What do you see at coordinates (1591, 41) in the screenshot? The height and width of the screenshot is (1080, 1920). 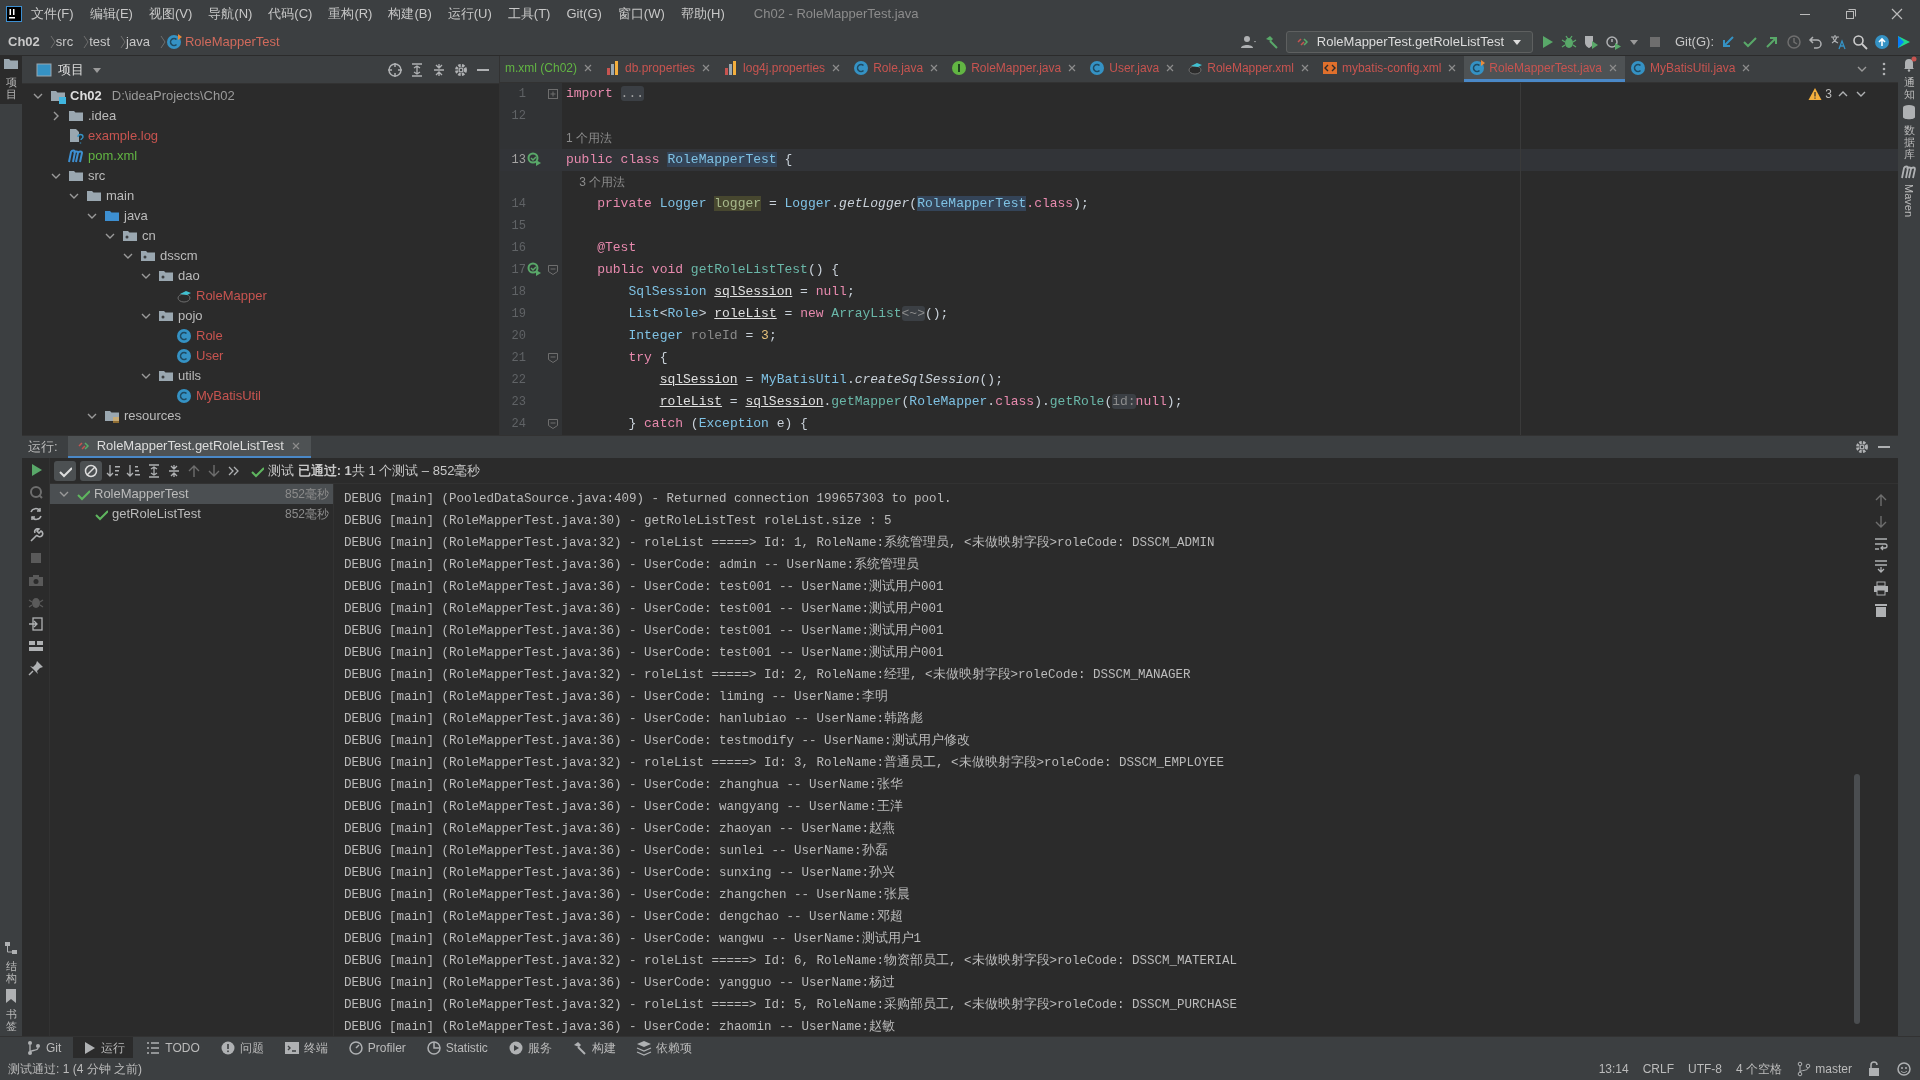 I see `coverage-icon` at bounding box center [1591, 41].